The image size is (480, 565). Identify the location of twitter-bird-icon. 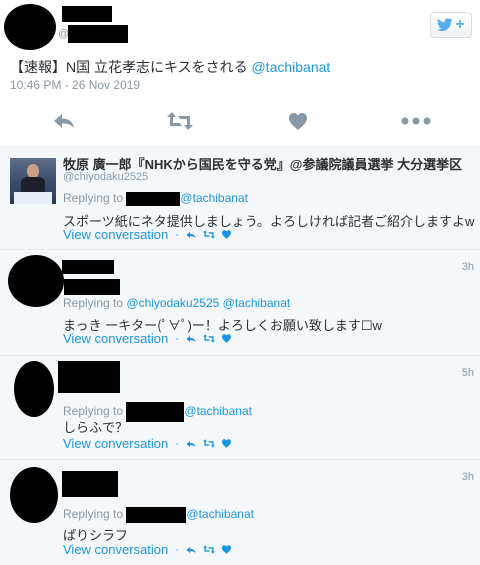
(445, 25).